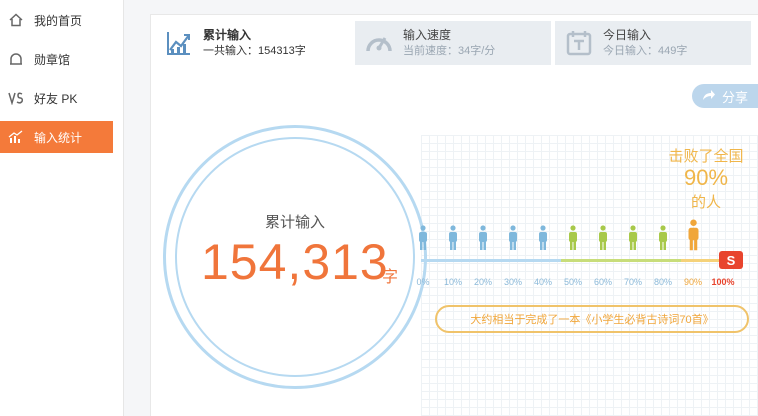 This screenshot has height=416, width=758. Describe the element at coordinates (627, 35) in the screenshot. I see `tab-title: 今日输入` at that location.